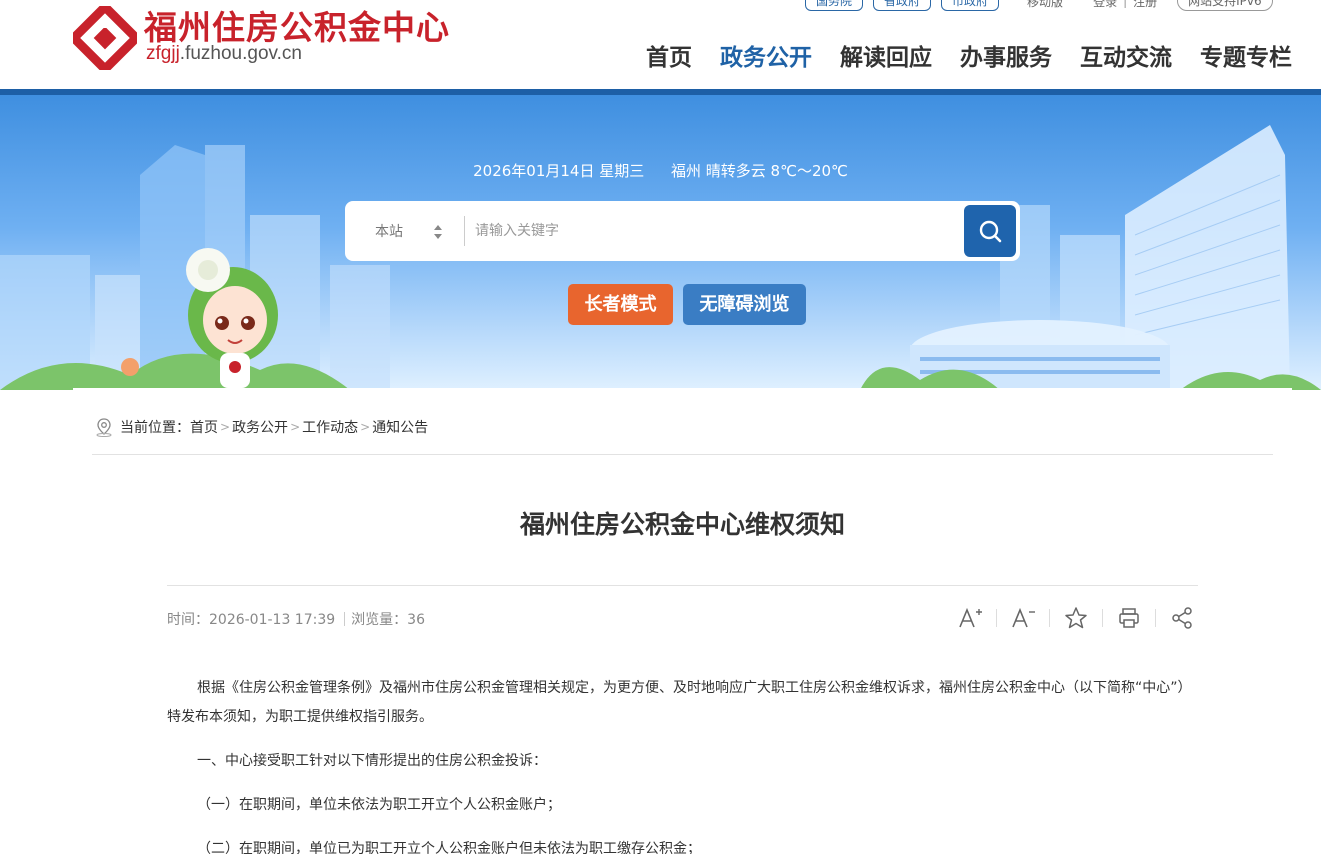 The width and height of the screenshot is (1321, 854). I want to click on top-links: 国务院 省政府 市政府 移动版 登录 | 注册 网站支持IPv6, so click(1039, 6).